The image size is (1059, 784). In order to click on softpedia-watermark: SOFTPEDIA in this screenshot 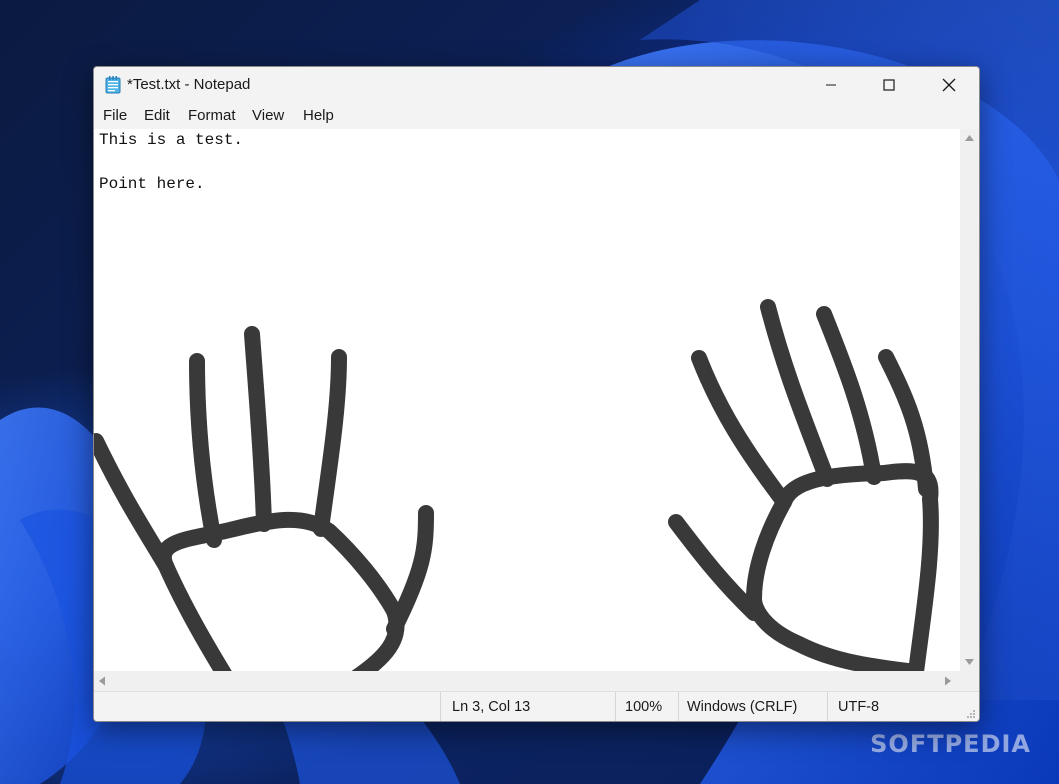, I will do `click(950, 744)`.